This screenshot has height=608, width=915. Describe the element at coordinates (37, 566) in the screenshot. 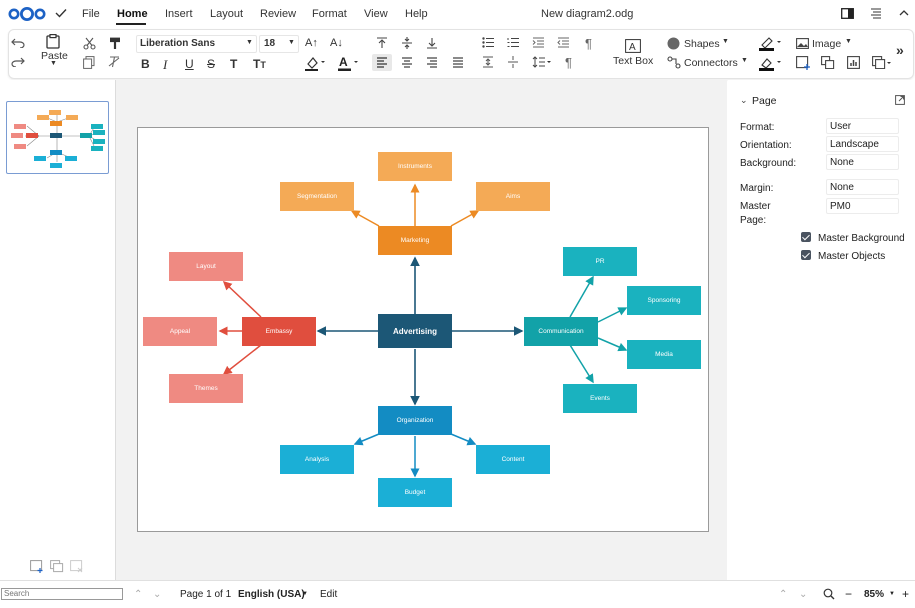

I see `new-slide-icon` at that location.